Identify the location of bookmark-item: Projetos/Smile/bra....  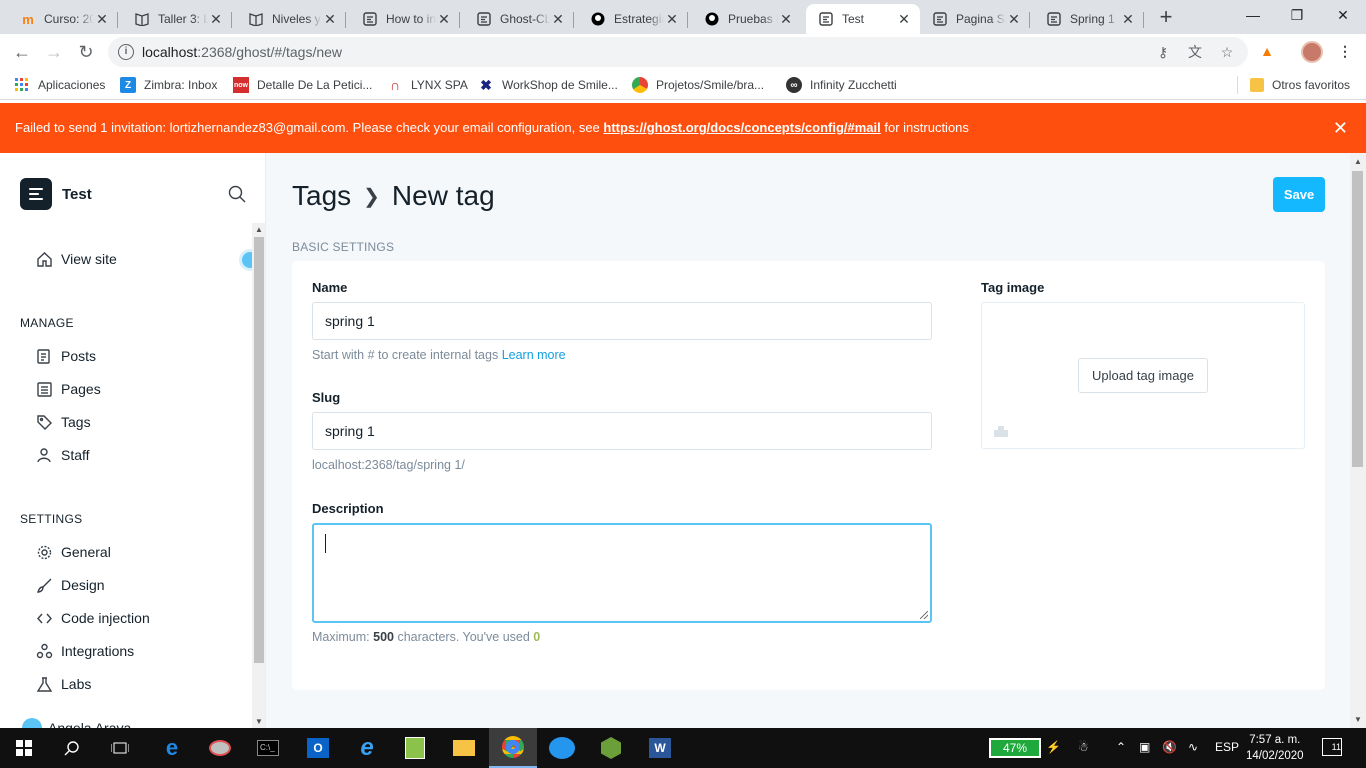
(698, 85).